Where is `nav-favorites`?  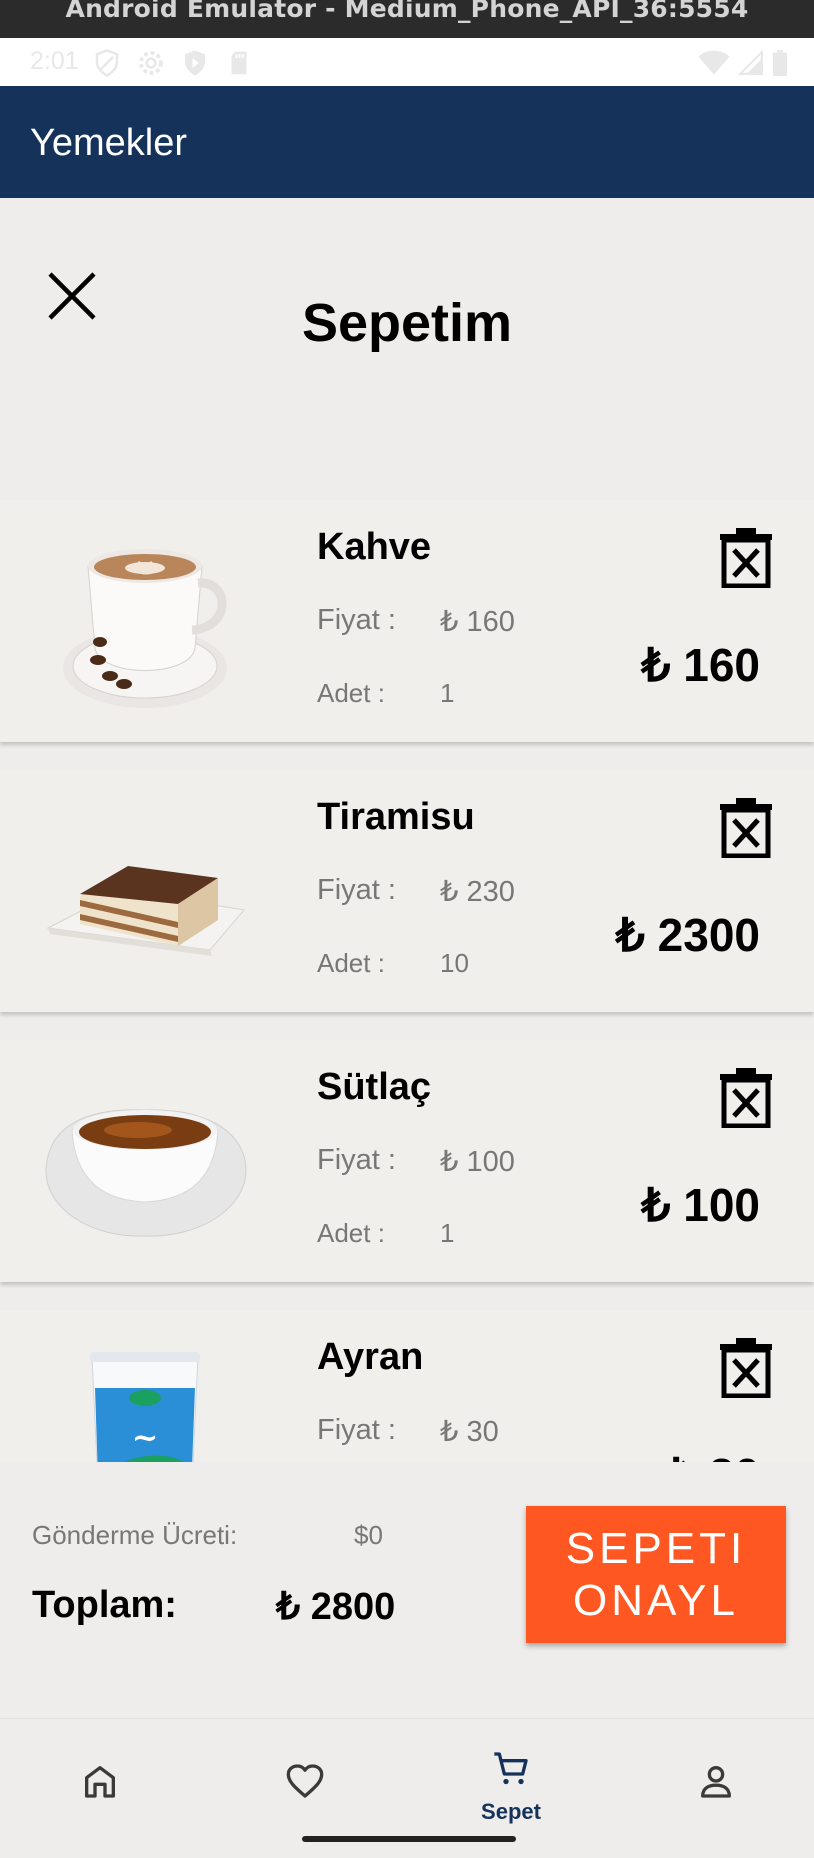
nav-favorites is located at coordinates (305, 1785).